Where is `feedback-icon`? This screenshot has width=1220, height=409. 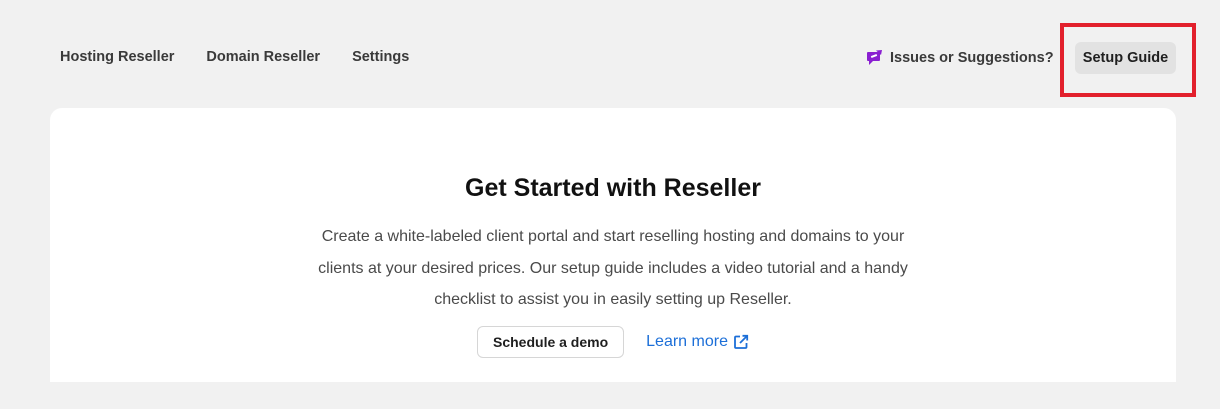 feedback-icon is located at coordinates (875, 58).